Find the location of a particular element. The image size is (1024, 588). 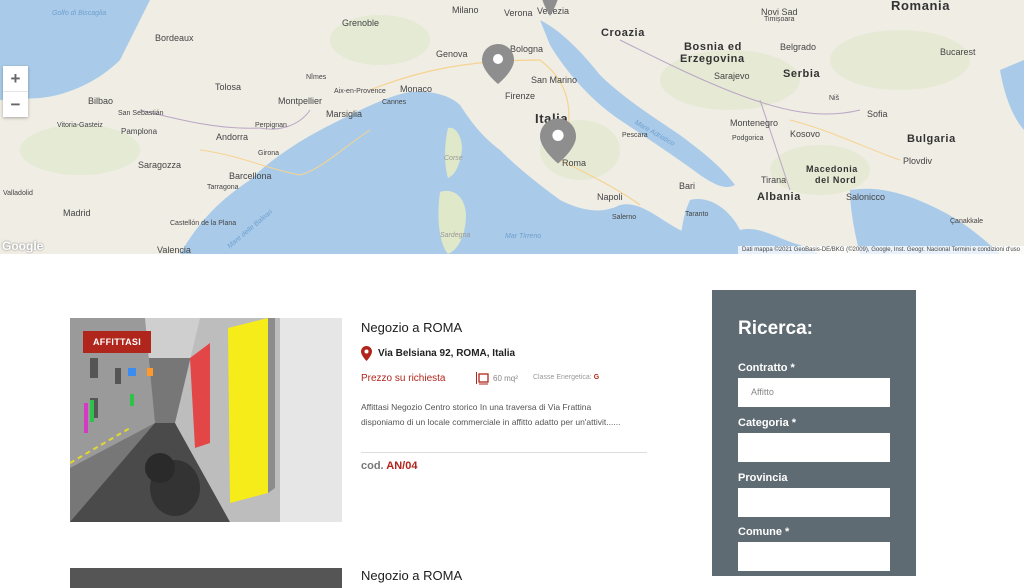

map-label-milano: Milano is located at coordinates (465, 10).